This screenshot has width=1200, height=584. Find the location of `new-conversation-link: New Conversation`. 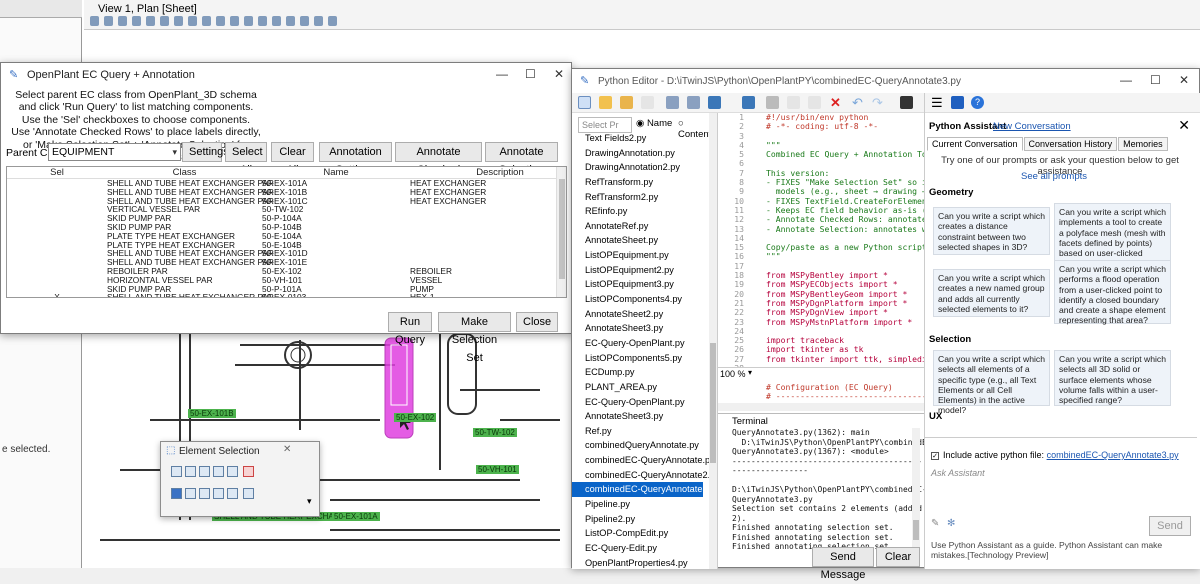

new-conversation-link: New Conversation is located at coordinates (1032, 126).